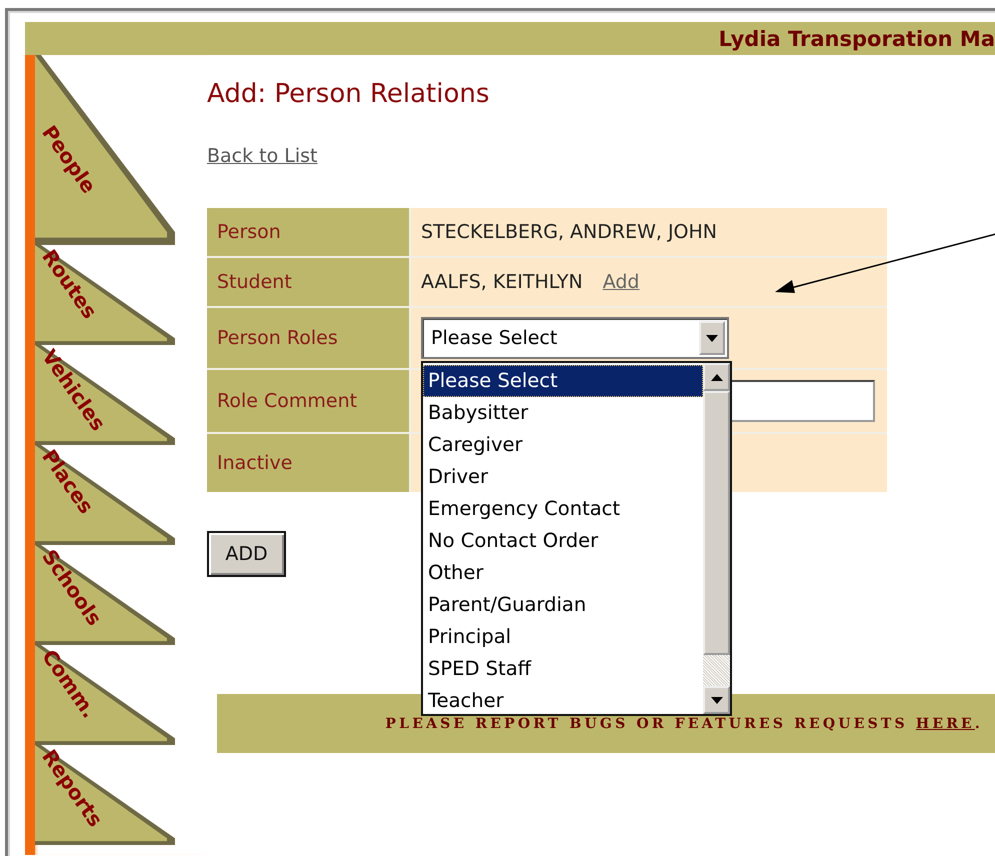 This screenshot has height=856, width=995. What do you see at coordinates (262, 156) in the screenshot?
I see `back-link: Back to List` at bounding box center [262, 156].